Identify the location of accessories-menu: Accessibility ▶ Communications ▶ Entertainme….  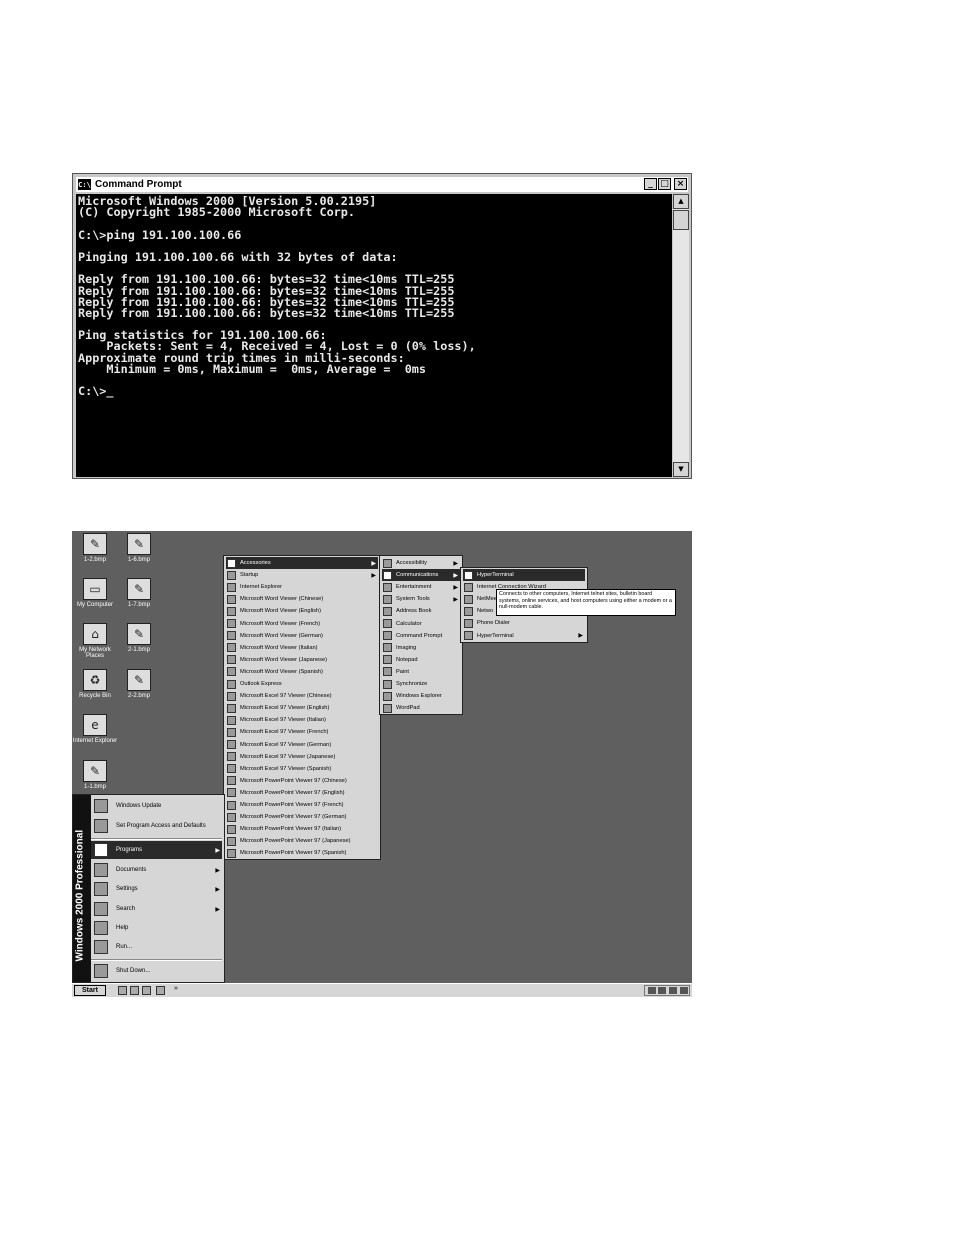
(421, 635).